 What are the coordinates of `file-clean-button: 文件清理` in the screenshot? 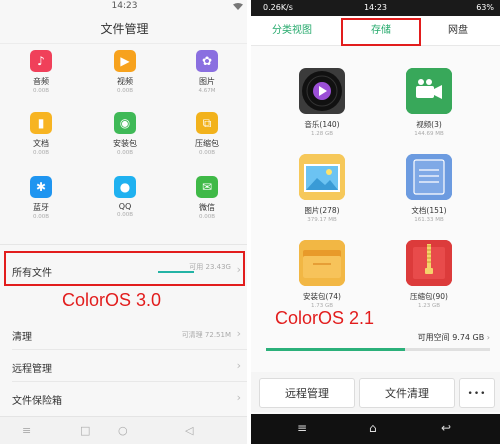 It's located at (407, 393).